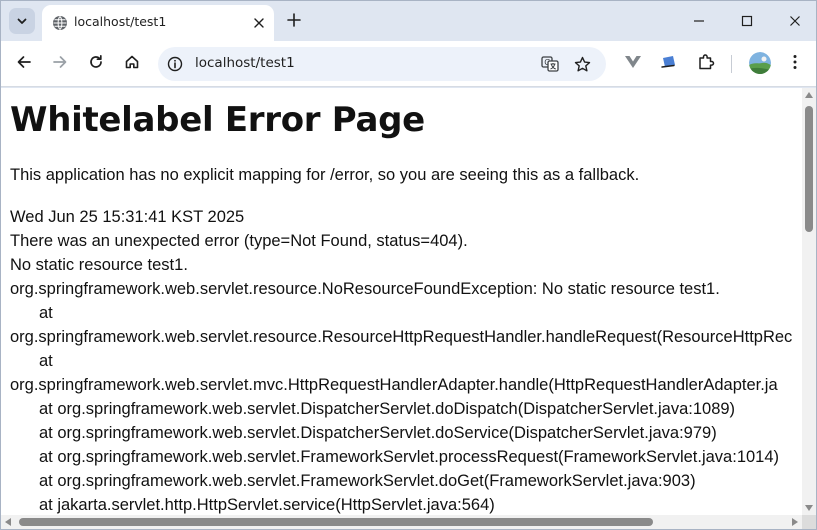 Image resolution: width=817 pixels, height=530 pixels. Describe the element at coordinates (809, 522) in the screenshot. I see `scrollbar-corner` at that location.